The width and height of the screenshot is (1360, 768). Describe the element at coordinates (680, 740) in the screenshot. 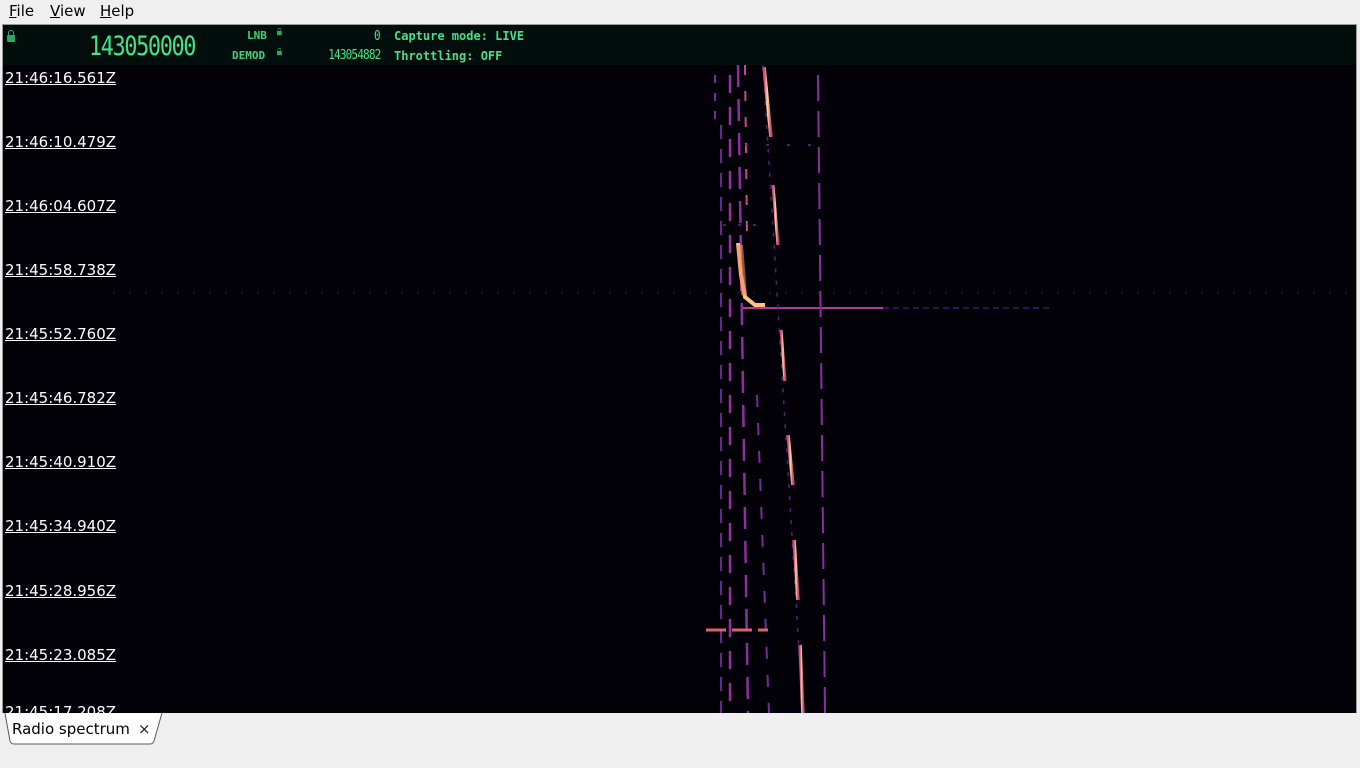

I see `tab-bar: Radio spectrum ×` at that location.